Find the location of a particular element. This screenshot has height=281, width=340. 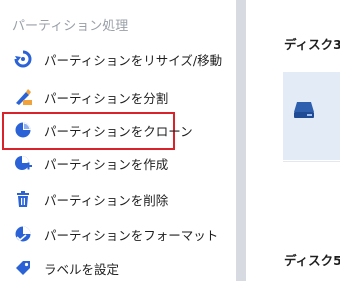

menu-item-label: パーティションをリサイズ/移動 is located at coordinates (133, 60).